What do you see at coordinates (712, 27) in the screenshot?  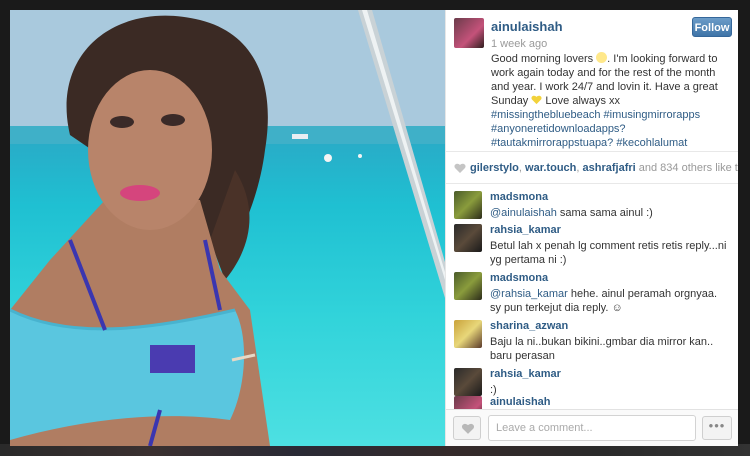 I see `follow-button: Follow` at bounding box center [712, 27].